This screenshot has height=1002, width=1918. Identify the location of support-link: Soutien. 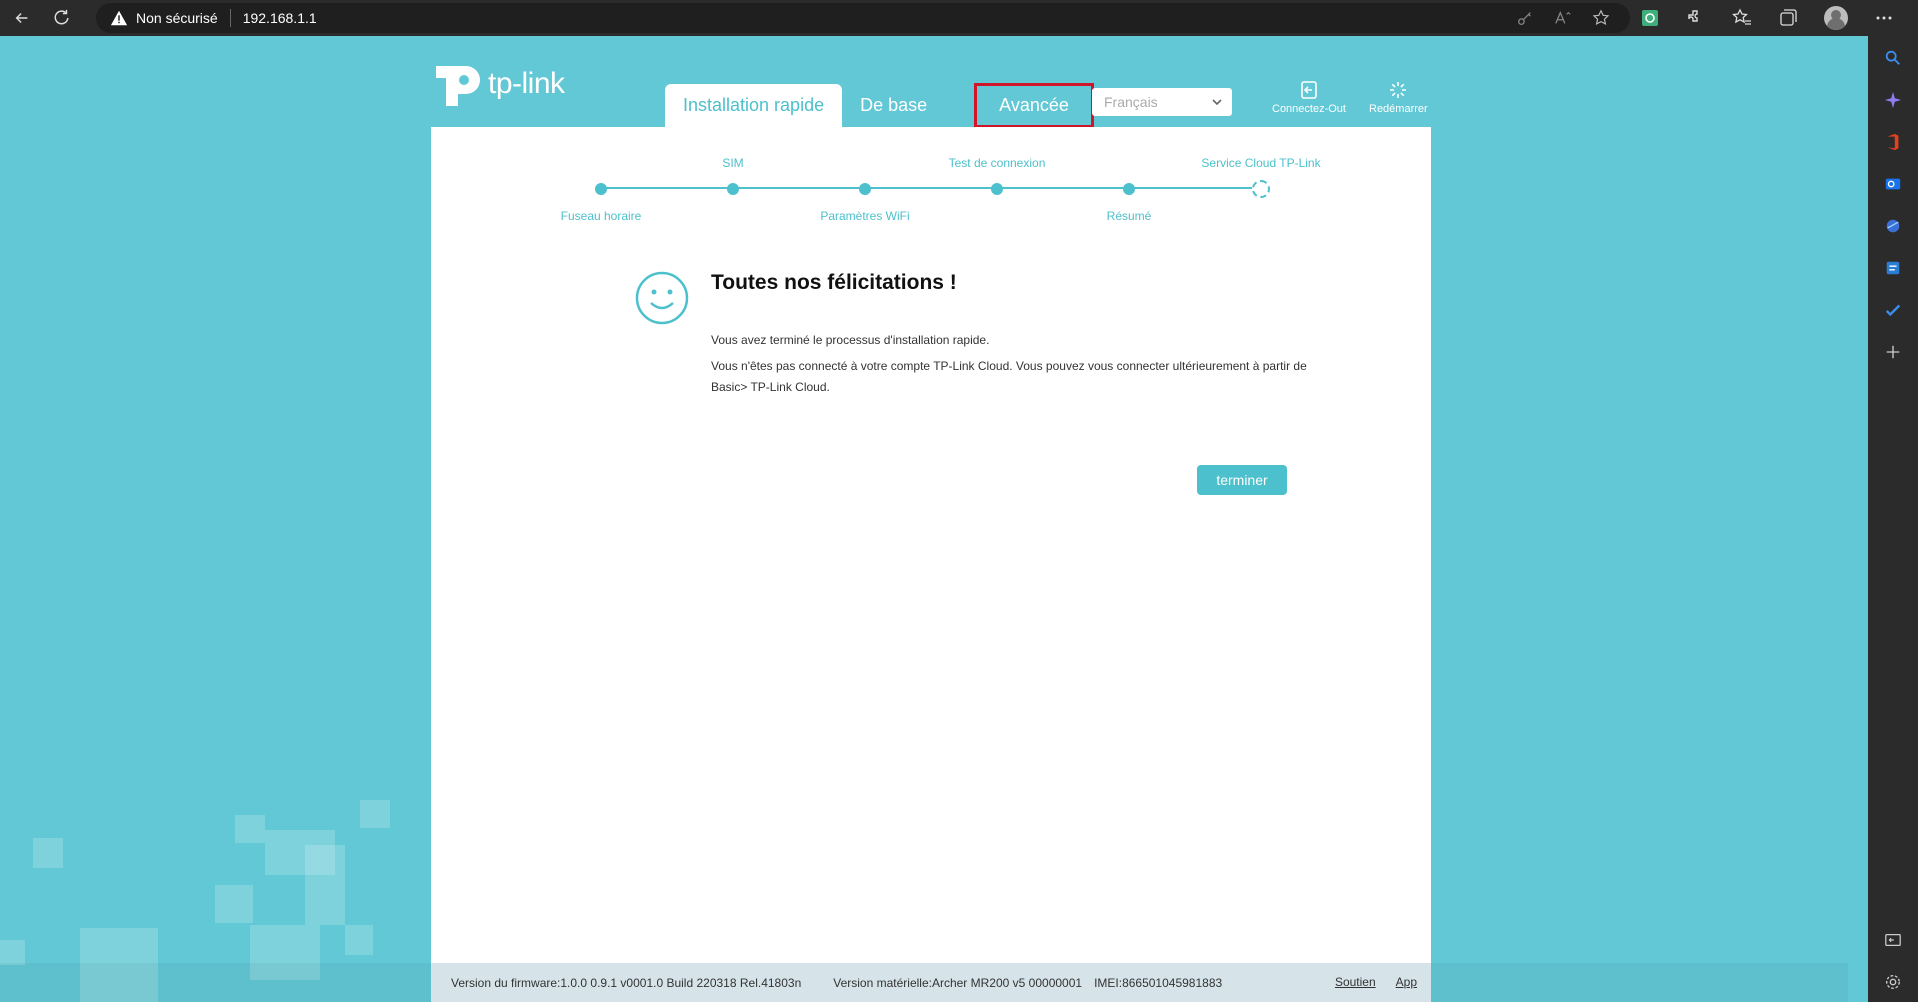
(1355, 982).